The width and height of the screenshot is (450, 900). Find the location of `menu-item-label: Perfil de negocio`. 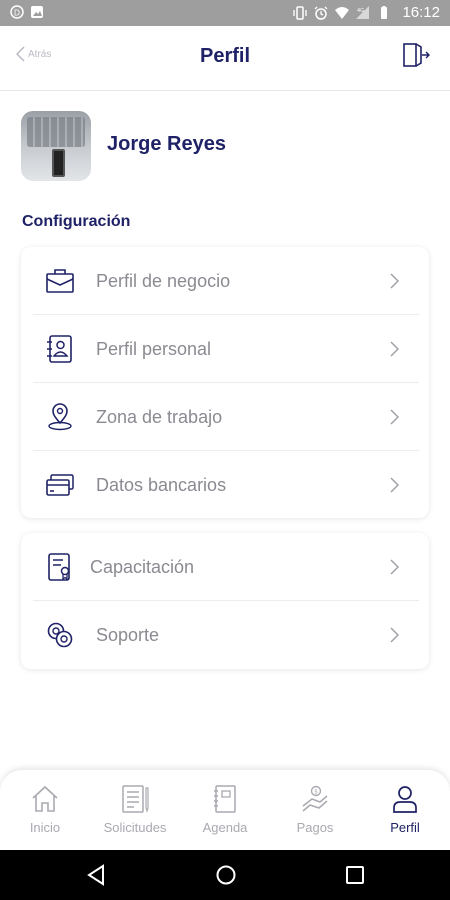

menu-item-label: Perfil de negocio is located at coordinates (163, 281).